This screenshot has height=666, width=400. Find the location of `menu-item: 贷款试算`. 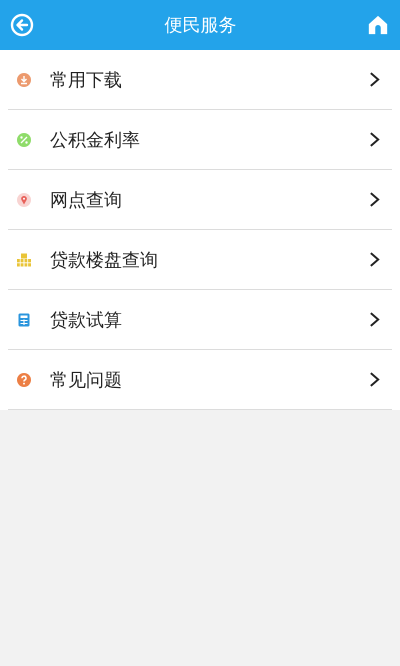

menu-item: 贷款试算 is located at coordinates (200, 320).